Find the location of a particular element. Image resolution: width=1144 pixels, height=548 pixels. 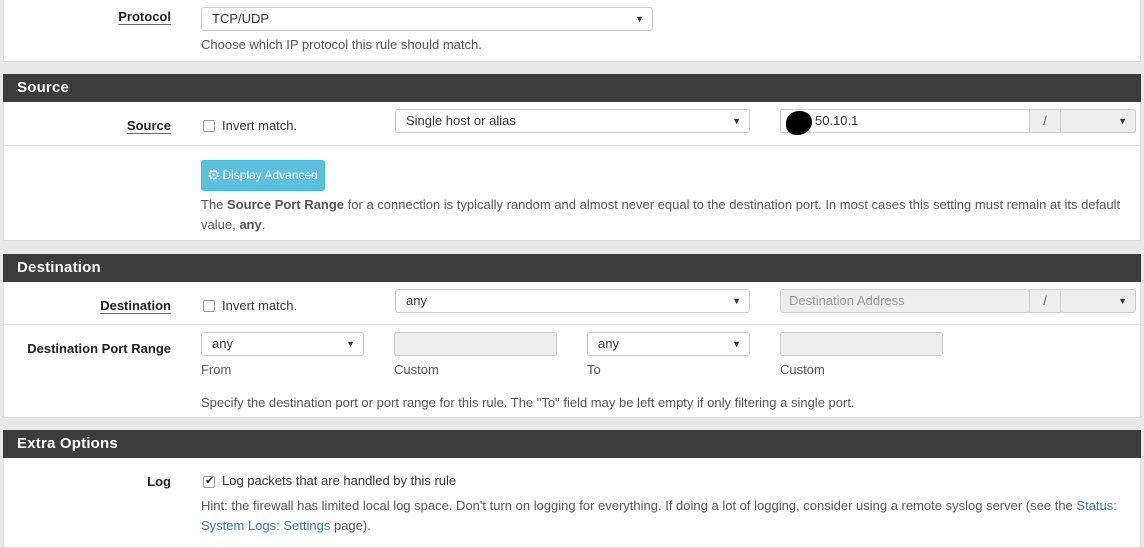

port-from-select: any ▼ is located at coordinates (282, 344).